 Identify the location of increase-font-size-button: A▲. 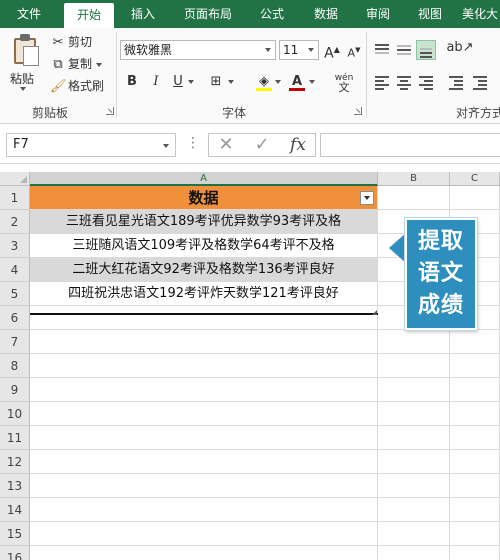
(332, 51).